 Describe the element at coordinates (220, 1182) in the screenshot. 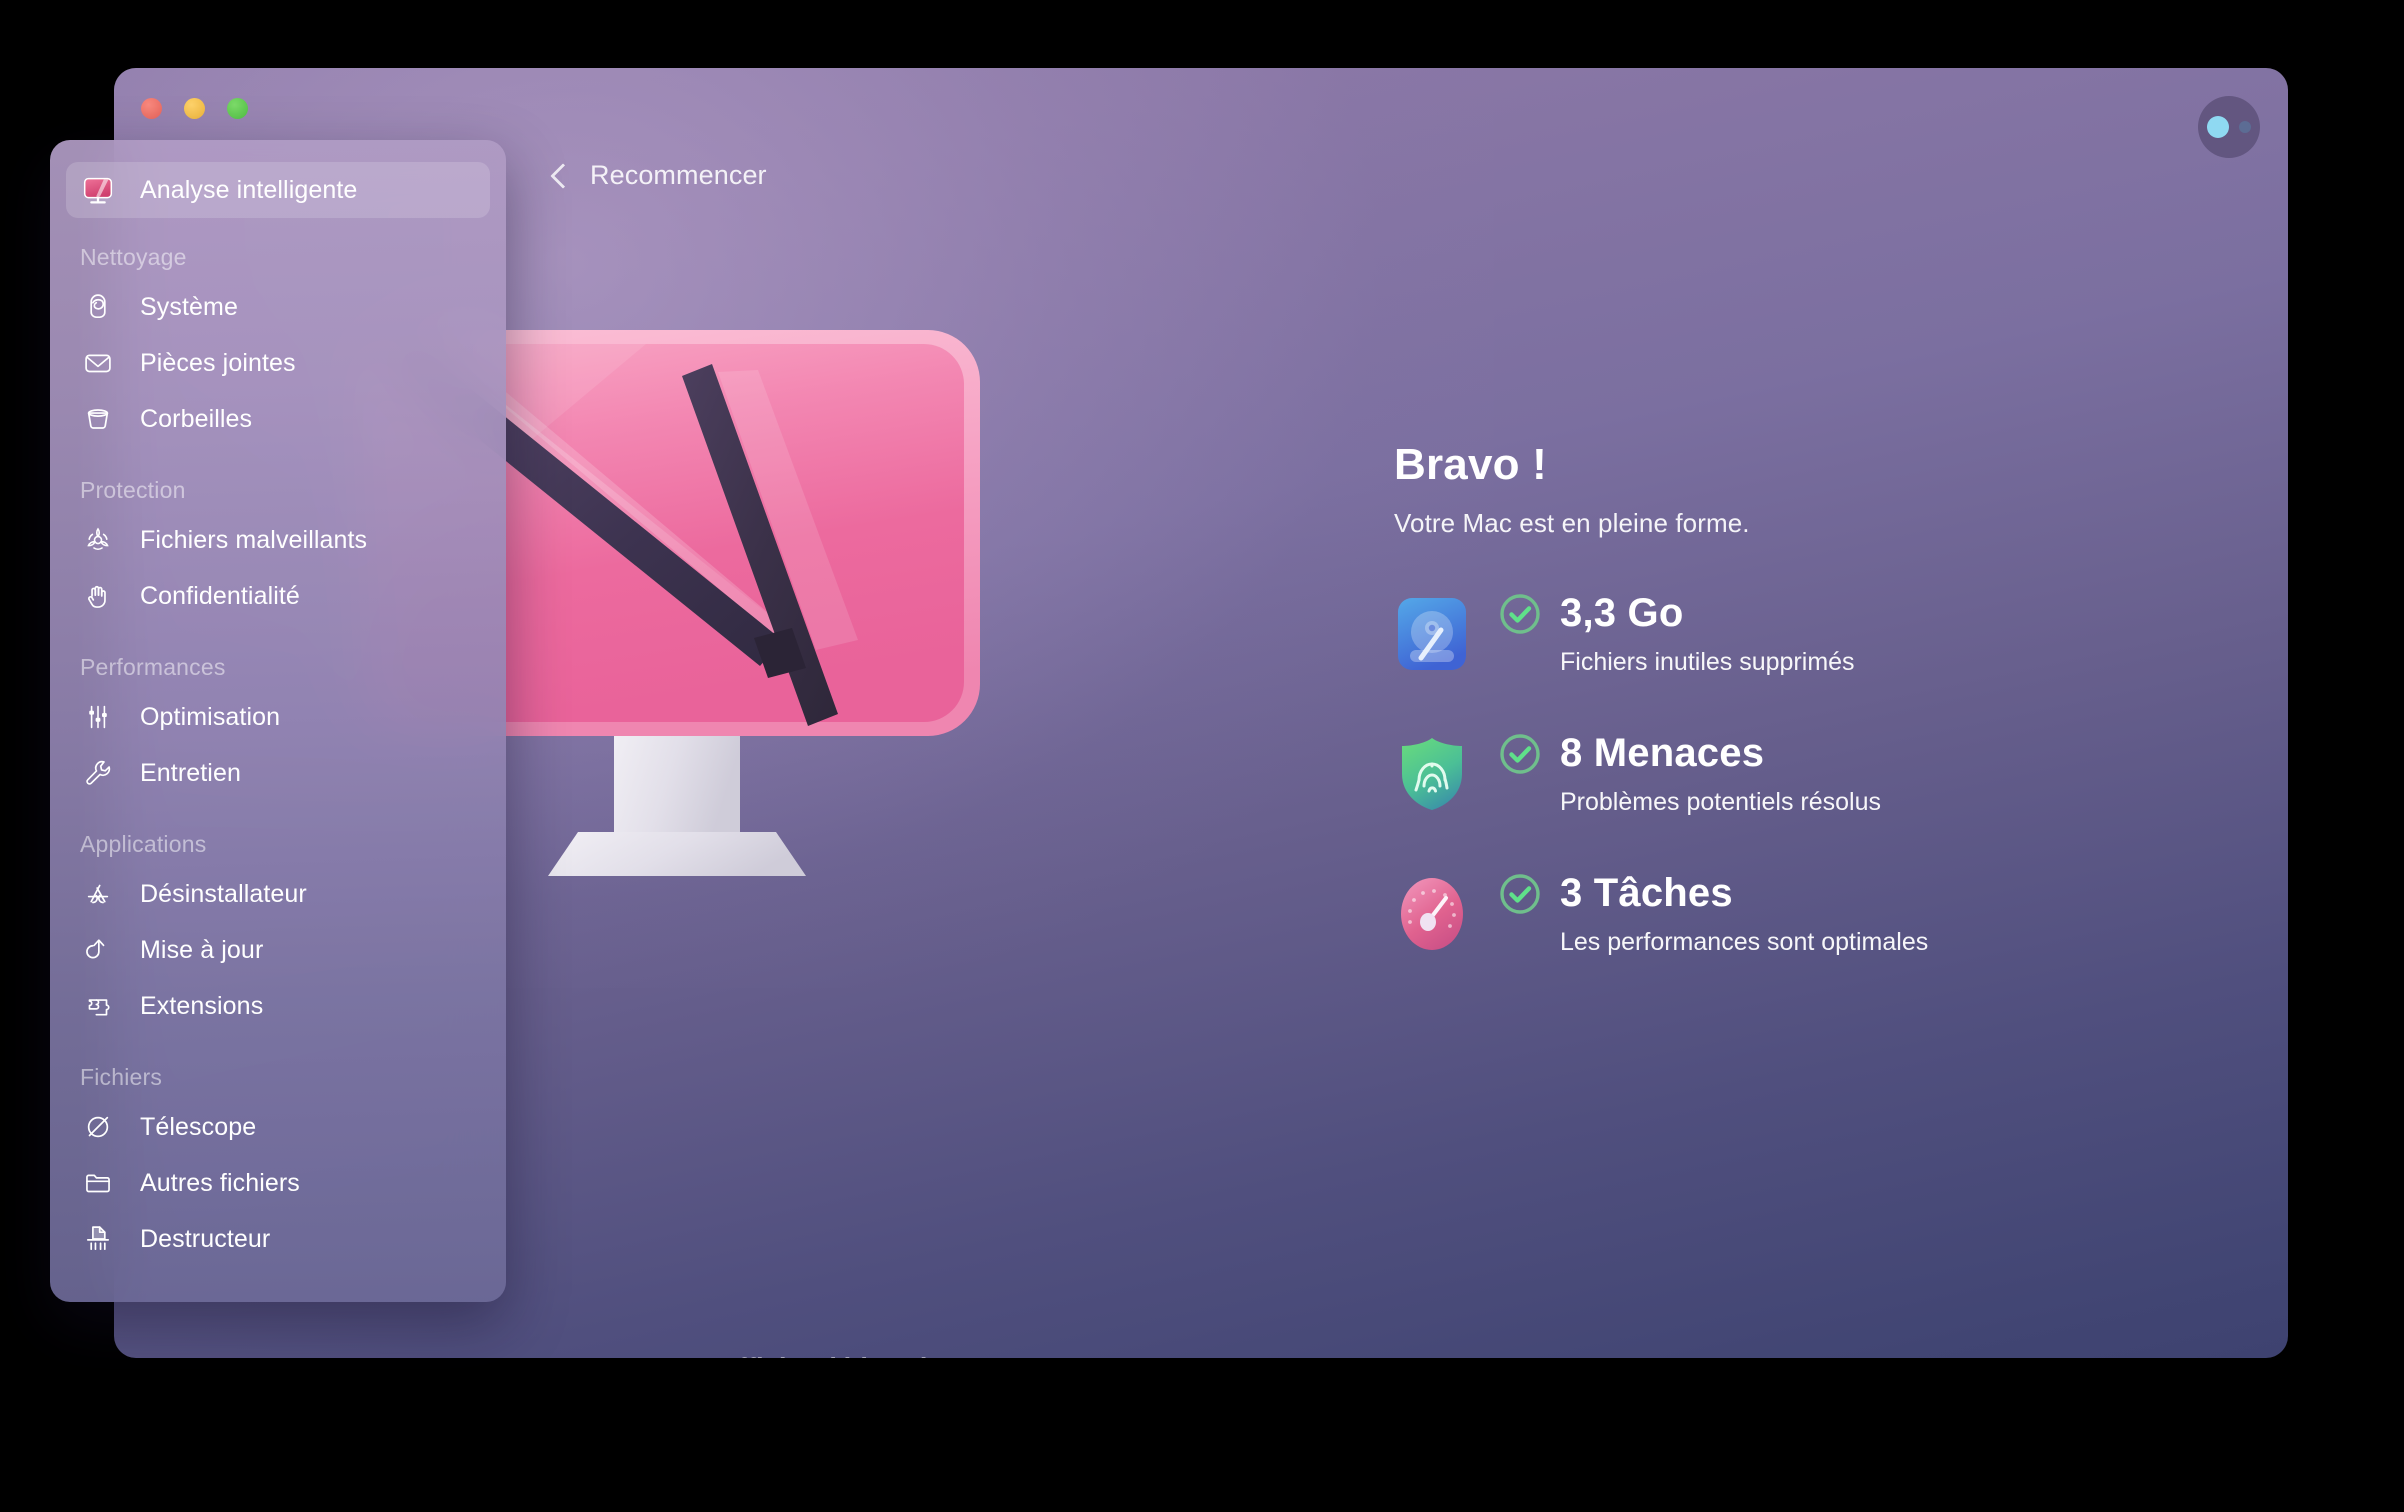

I see `sidebar-item-label: Autres fichiers` at that location.